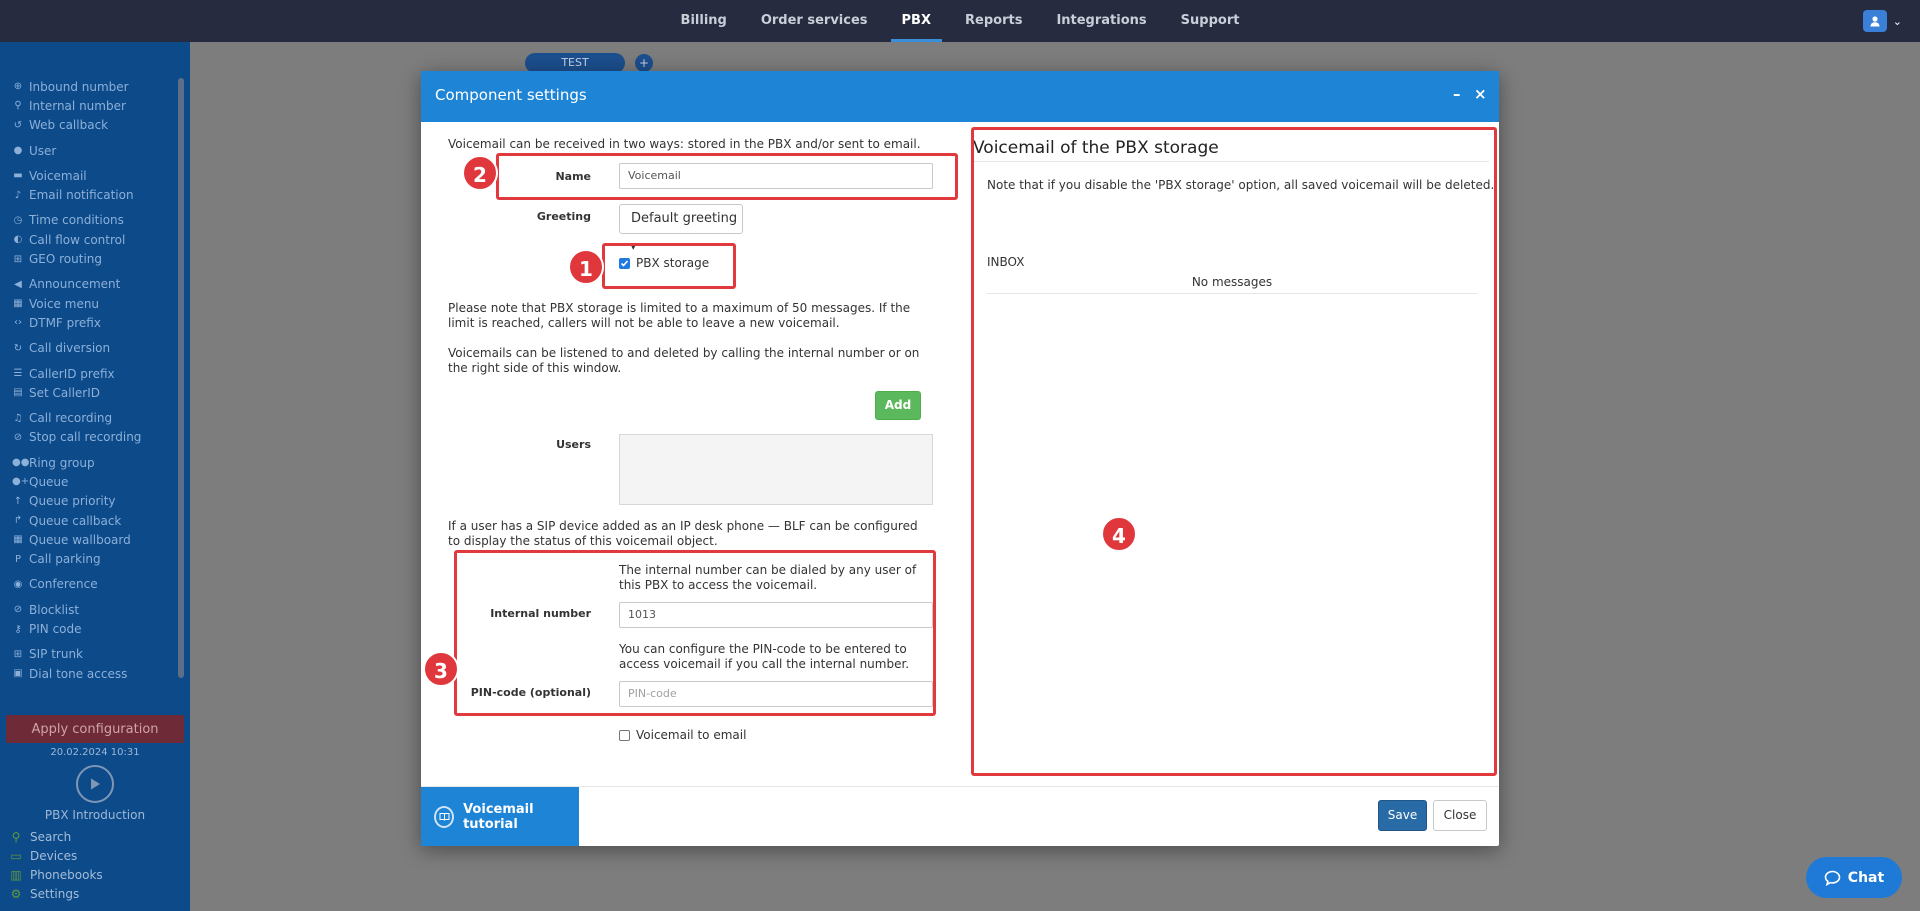 Image resolution: width=1920 pixels, height=911 pixels. Describe the element at coordinates (62, 462) in the screenshot. I see `sidebar-item-label: Ring group` at that location.